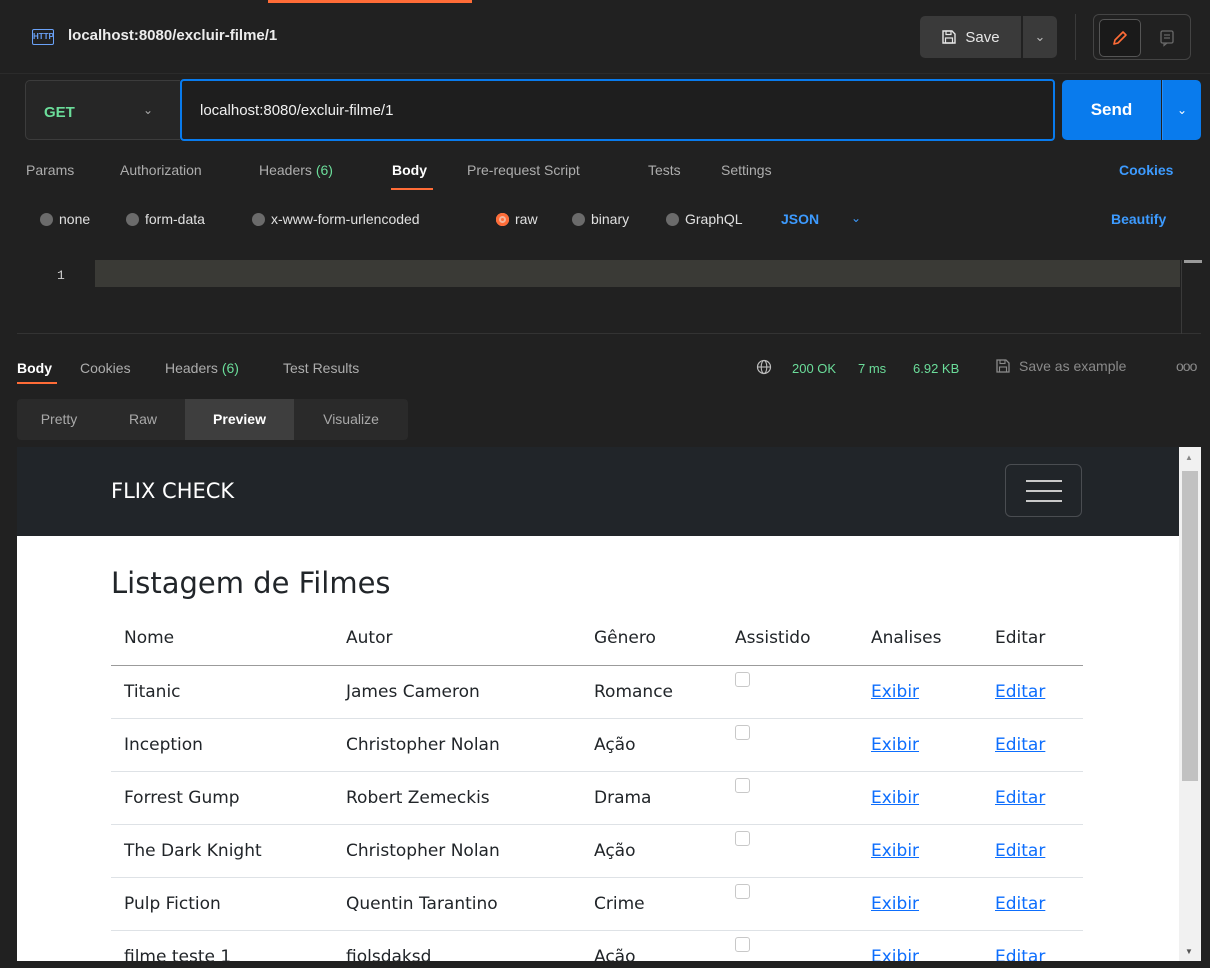 This screenshot has width=1210, height=968. What do you see at coordinates (161, 170) in the screenshot?
I see `tab-authorization: Authorization` at bounding box center [161, 170].